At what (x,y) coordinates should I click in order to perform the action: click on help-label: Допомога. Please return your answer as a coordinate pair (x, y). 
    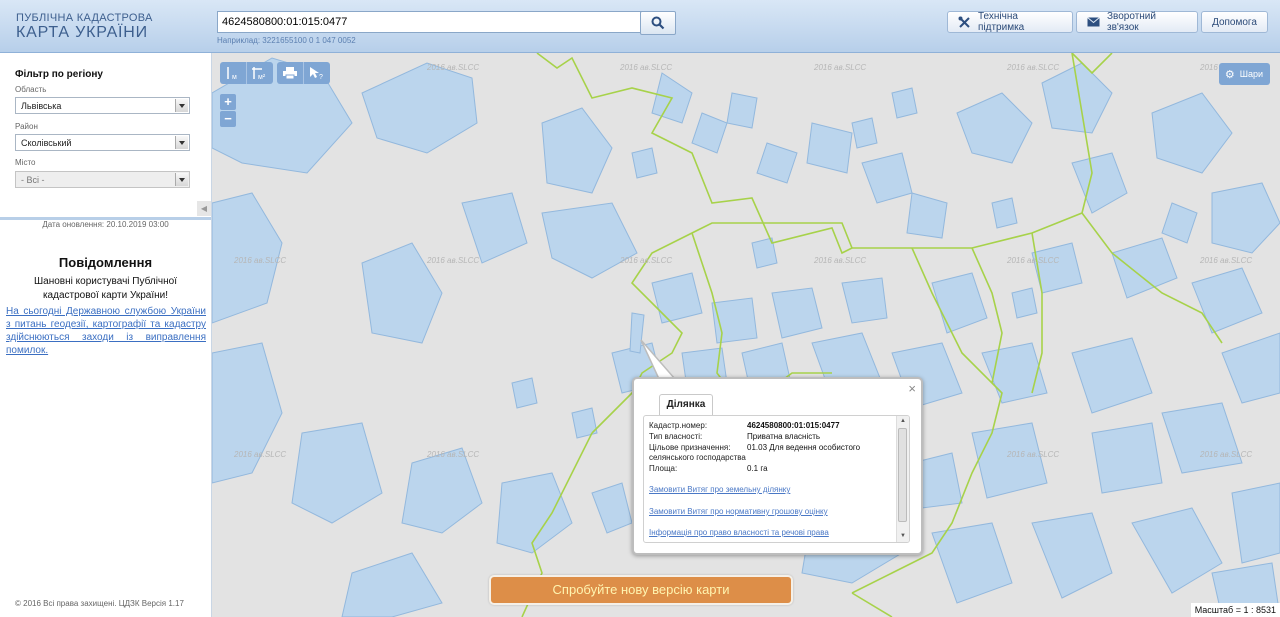
    Looking at the image, I should click on (1234, 22).